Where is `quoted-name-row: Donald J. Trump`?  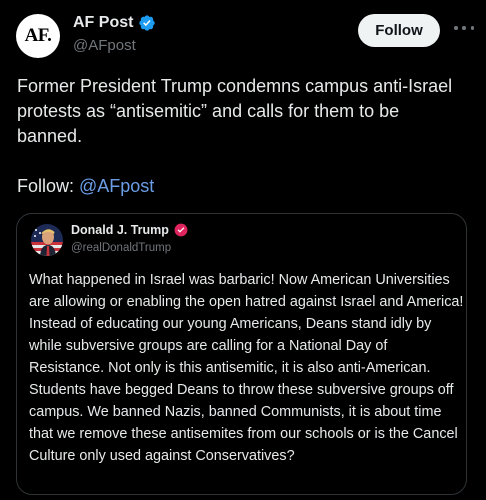 quoted-name-row: Donald J. Trump is located at coordinates (129, 230).